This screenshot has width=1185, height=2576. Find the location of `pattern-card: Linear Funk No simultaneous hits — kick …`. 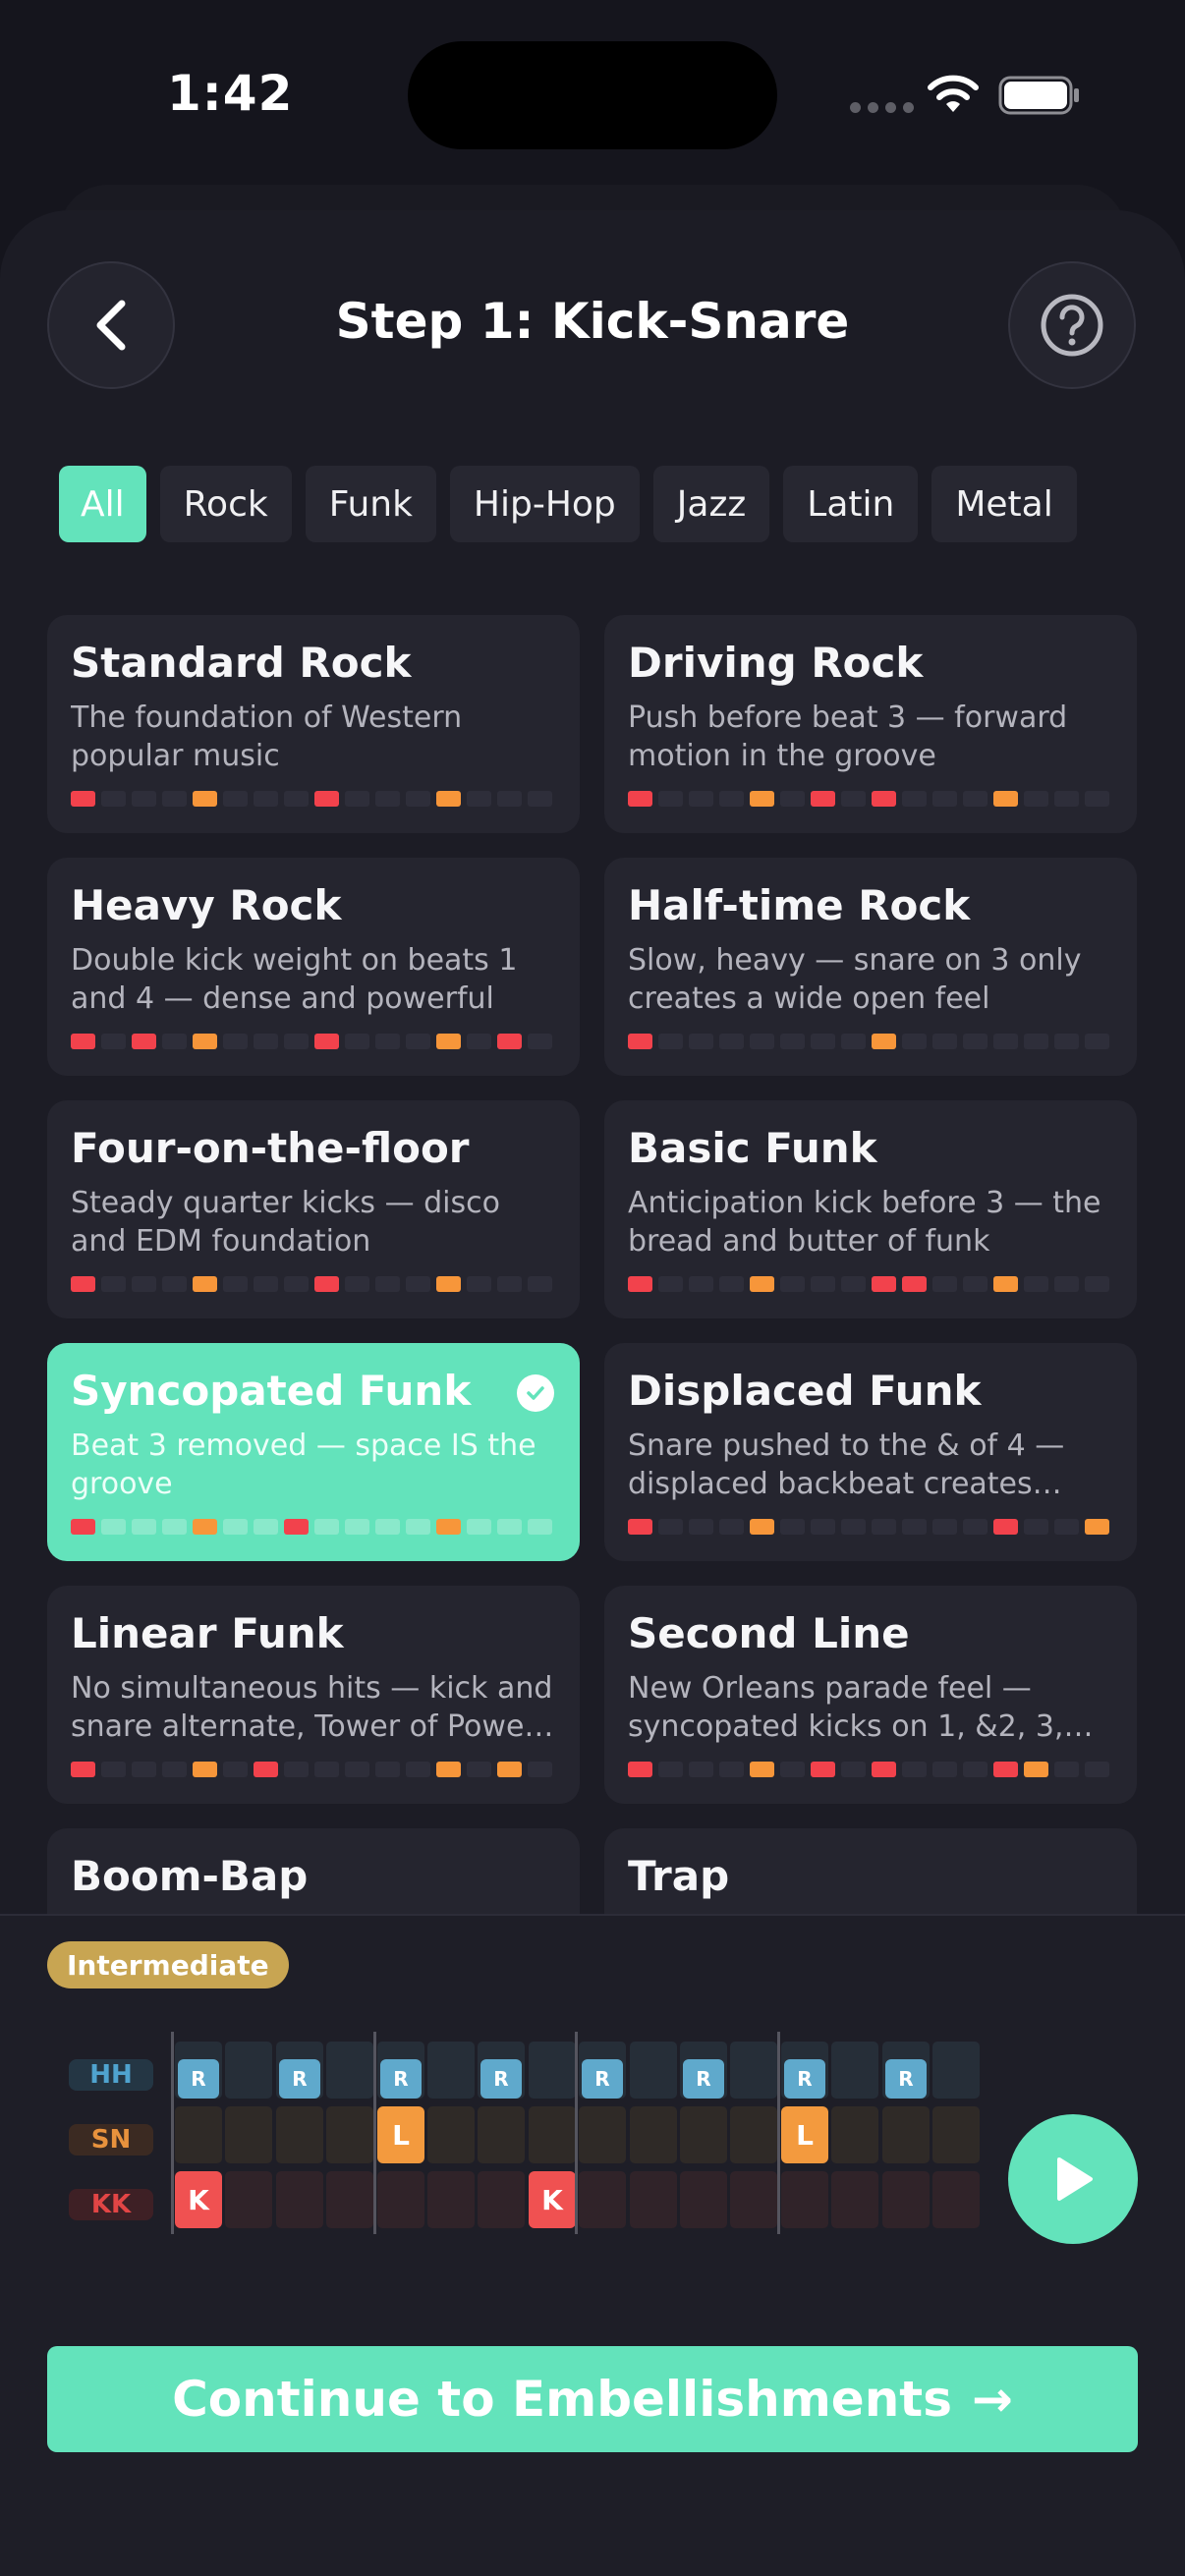

pattern-card: Linear Funk No simultaneous hits — kick … is located at coordinates (314, 1695).